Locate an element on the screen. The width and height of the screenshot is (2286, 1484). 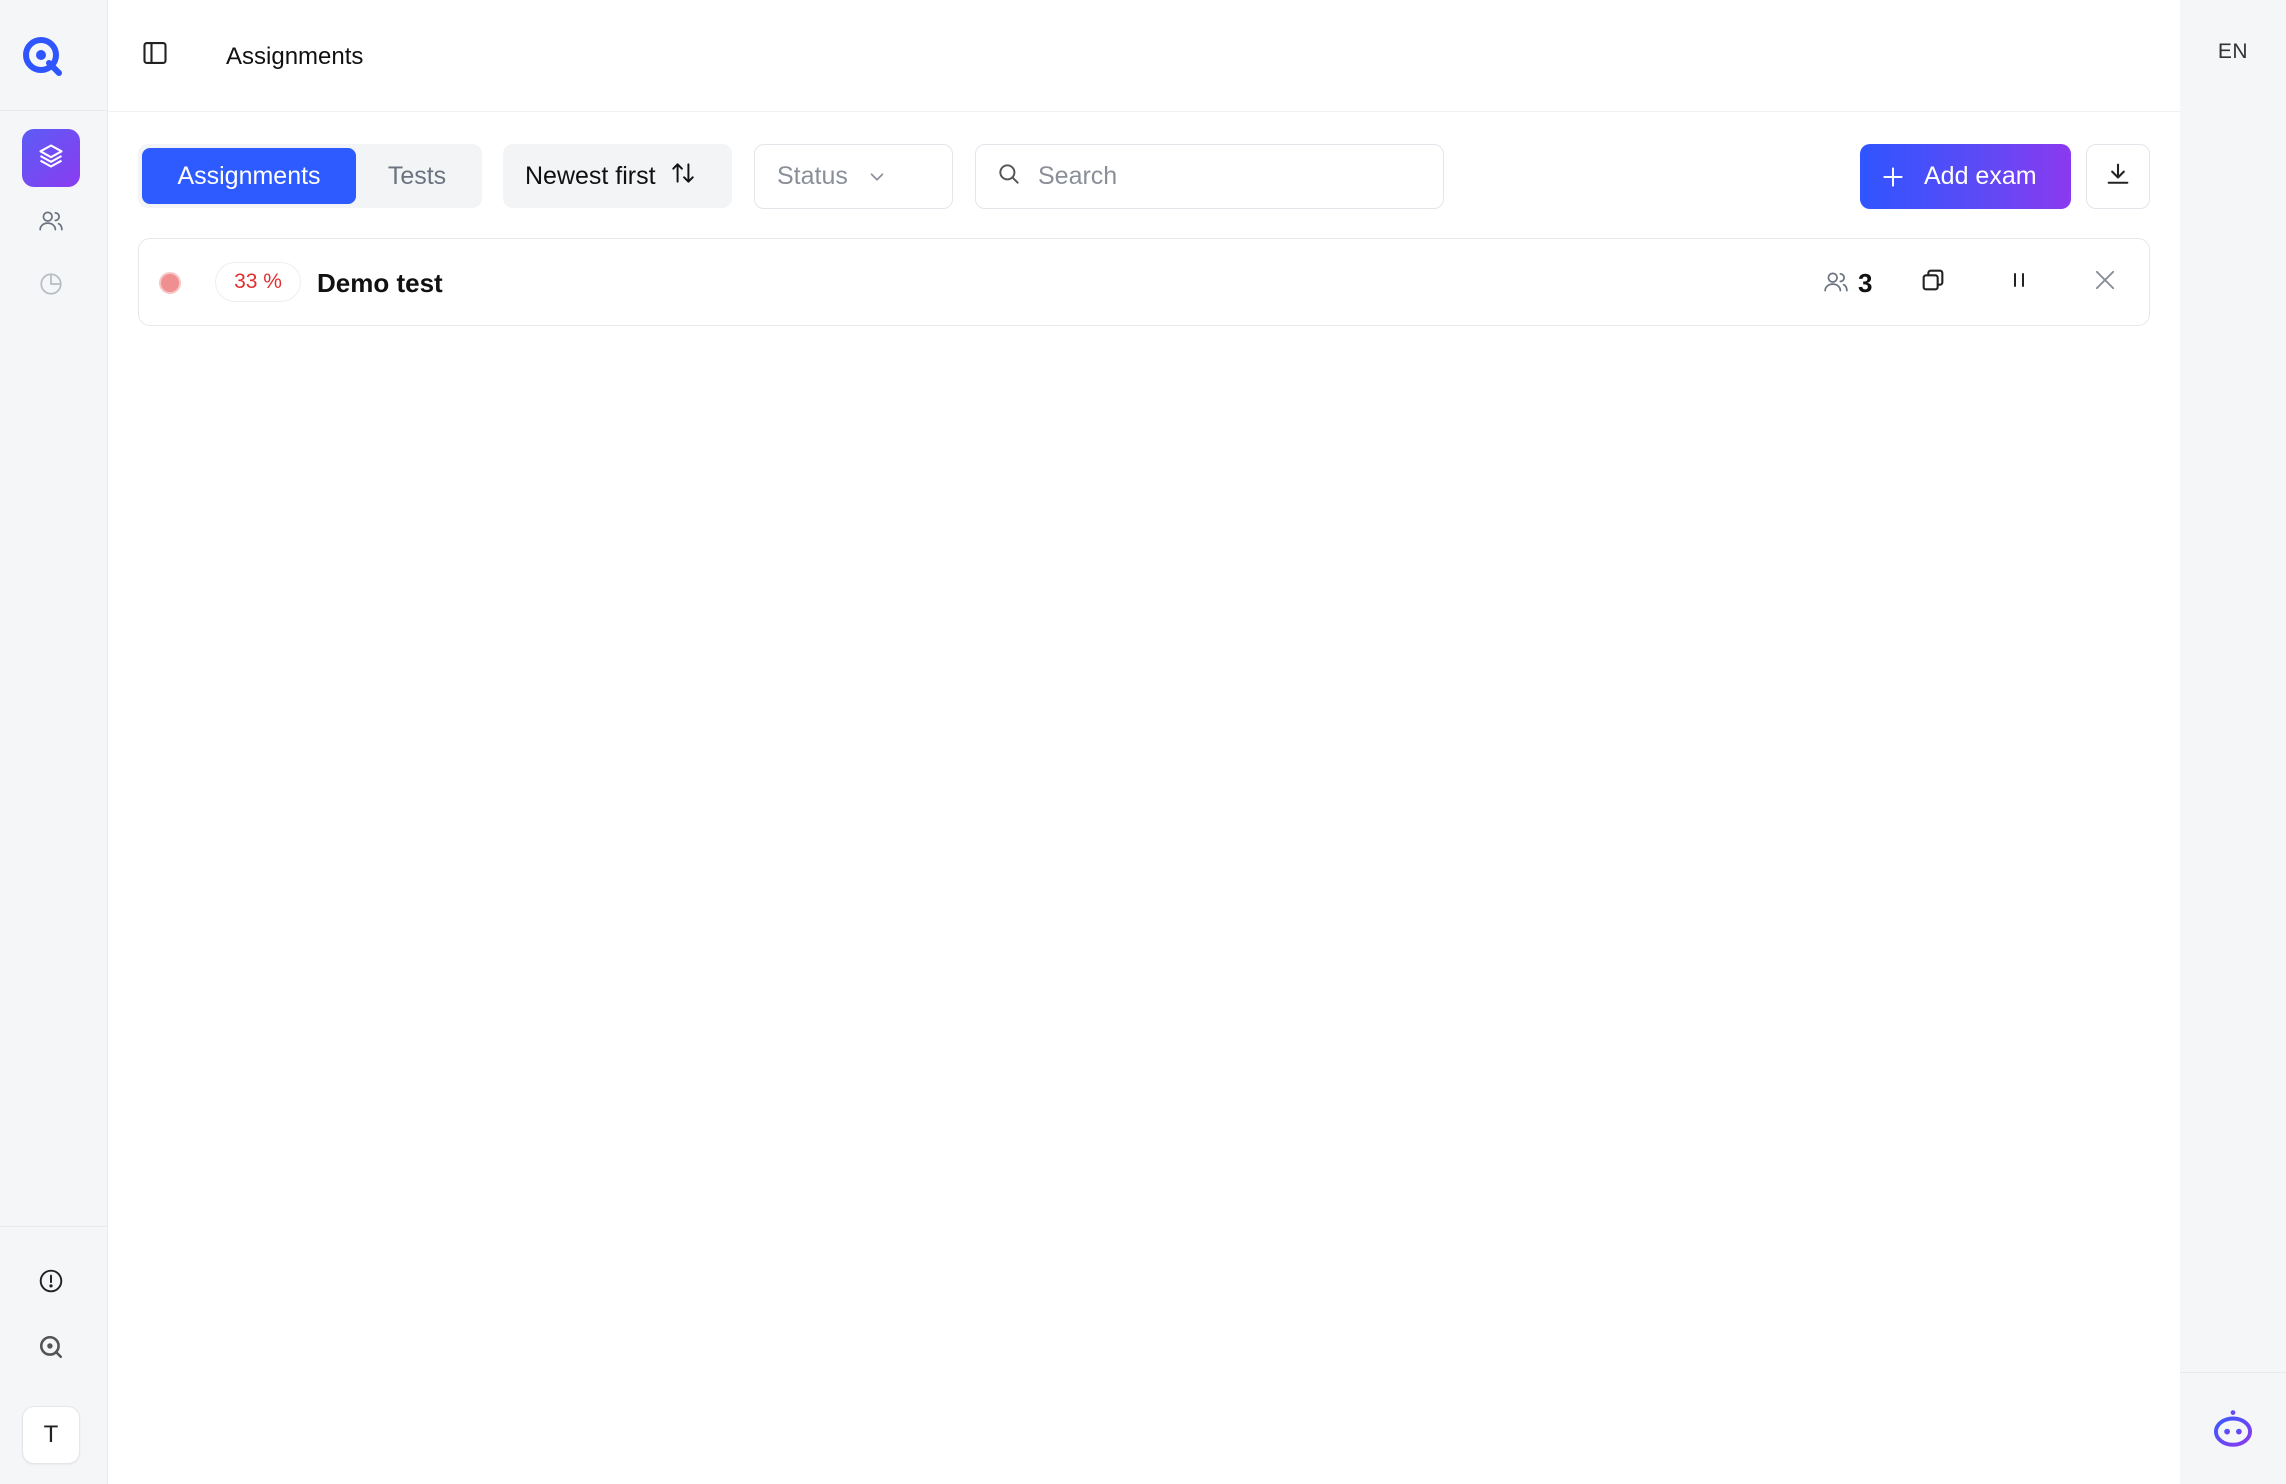
assignment-title: Demo test is located at coordinates (380, 283).